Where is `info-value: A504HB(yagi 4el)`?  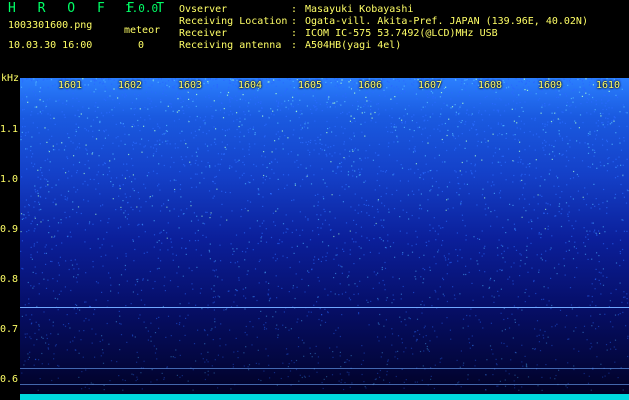 info-value: A504HB(yagi 4el) is located at coordinates (353, 45).